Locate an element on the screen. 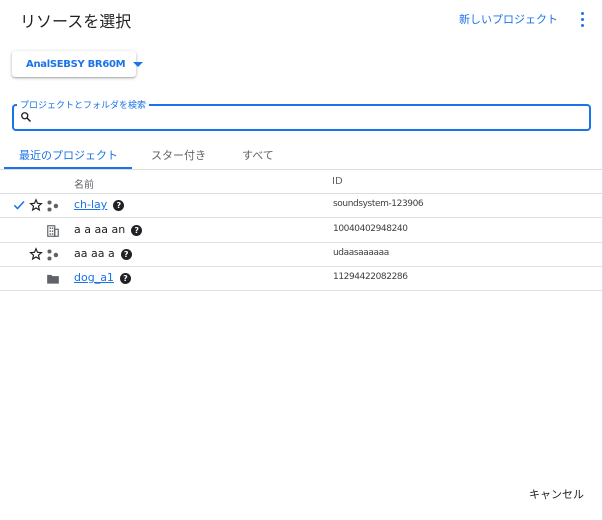 Image resolution: width=603 pixels, height=520 pixels. table-row: aa aa a? udaasaaaaaa is located at coordinates (301, 255).